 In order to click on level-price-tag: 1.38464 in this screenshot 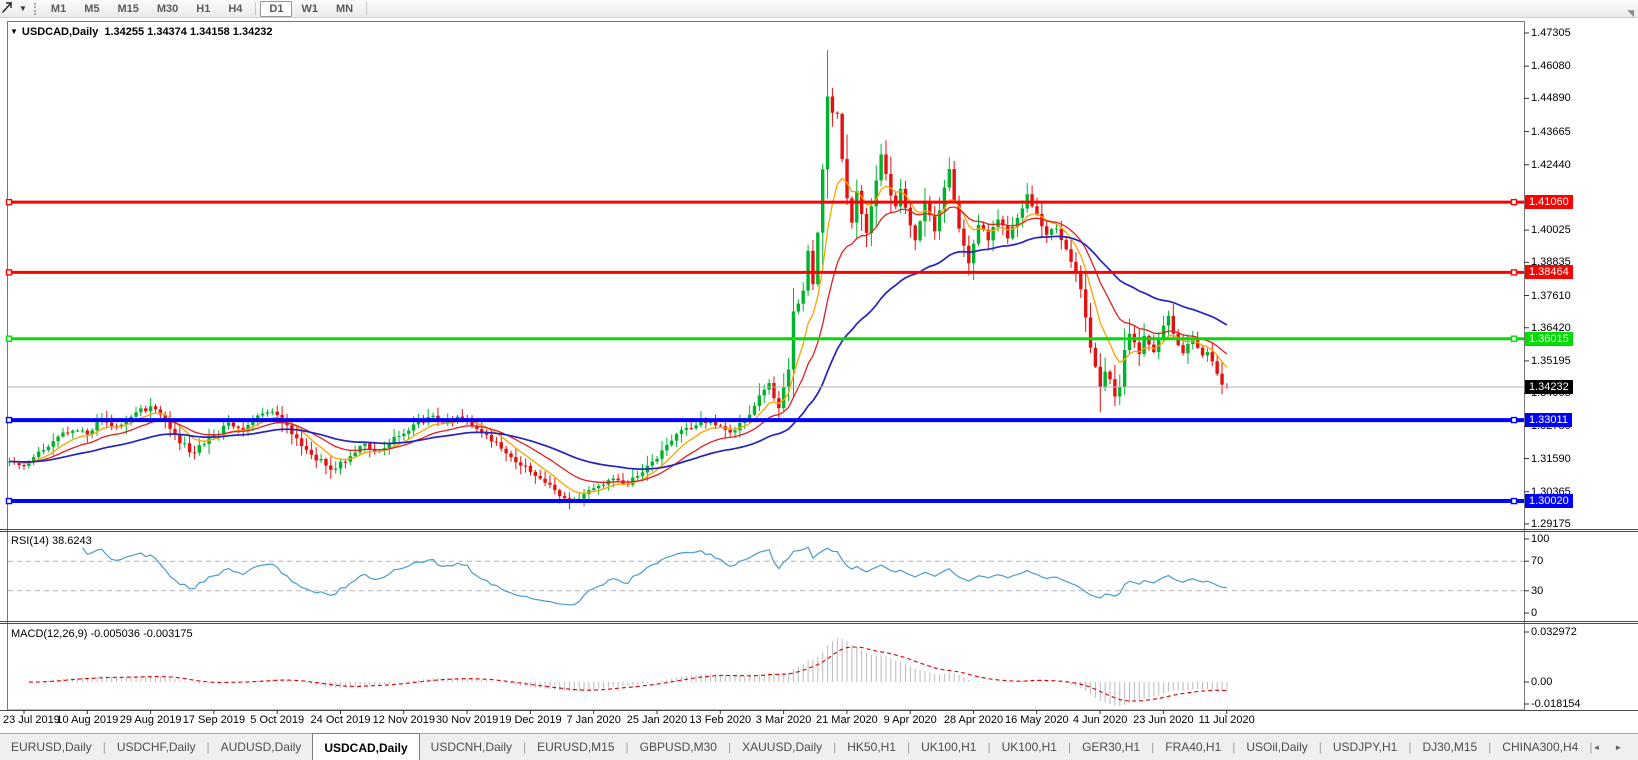, I will do `click(1549, 272)`.